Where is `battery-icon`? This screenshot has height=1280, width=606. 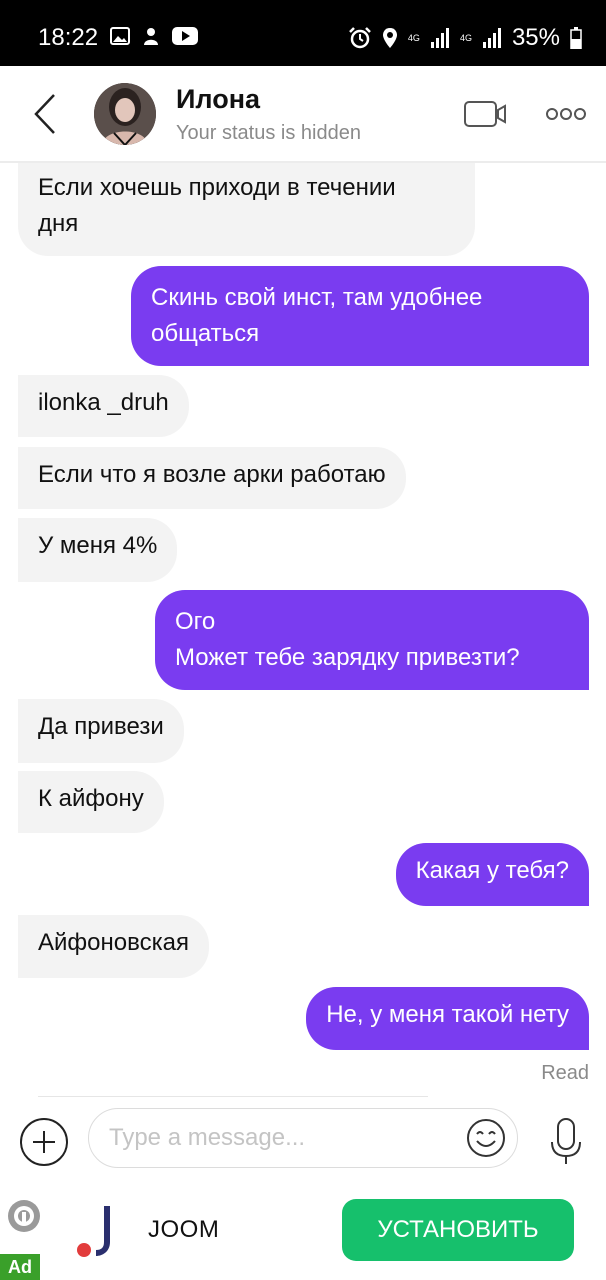
battery-icon is located at coordinates (576, 38).